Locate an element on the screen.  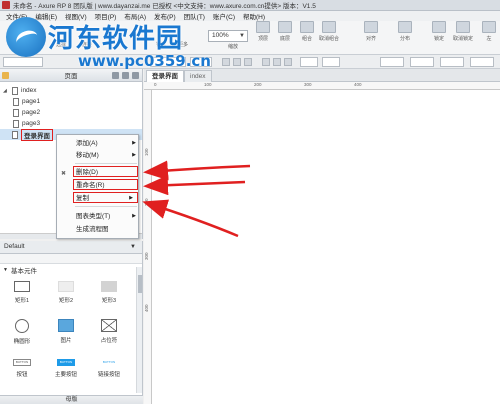
menu-help: 帮助(H) is located at coordinates (254, 16).